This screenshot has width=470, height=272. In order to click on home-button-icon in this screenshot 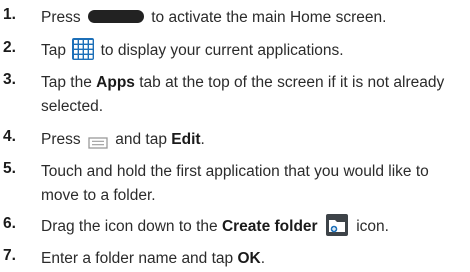, I will do `click(115, 17)`.